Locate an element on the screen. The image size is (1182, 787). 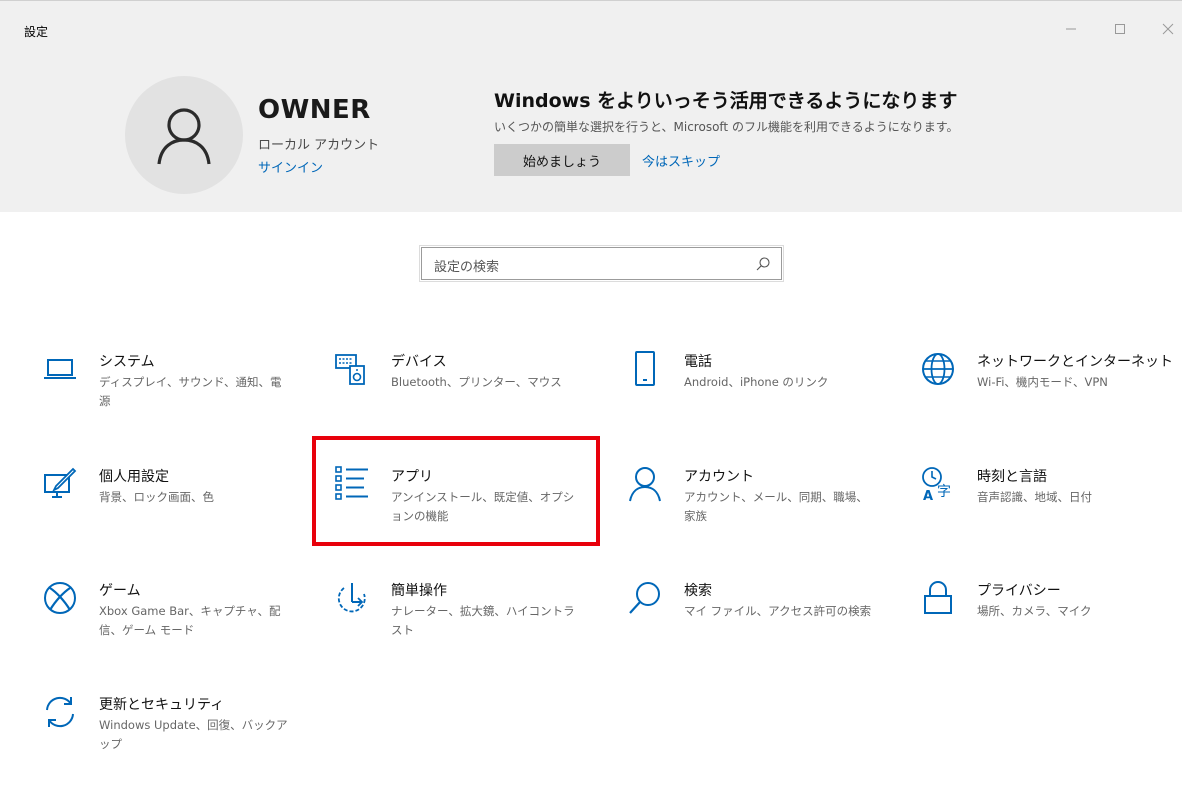
close-button is located at coordinates (1165, 29).